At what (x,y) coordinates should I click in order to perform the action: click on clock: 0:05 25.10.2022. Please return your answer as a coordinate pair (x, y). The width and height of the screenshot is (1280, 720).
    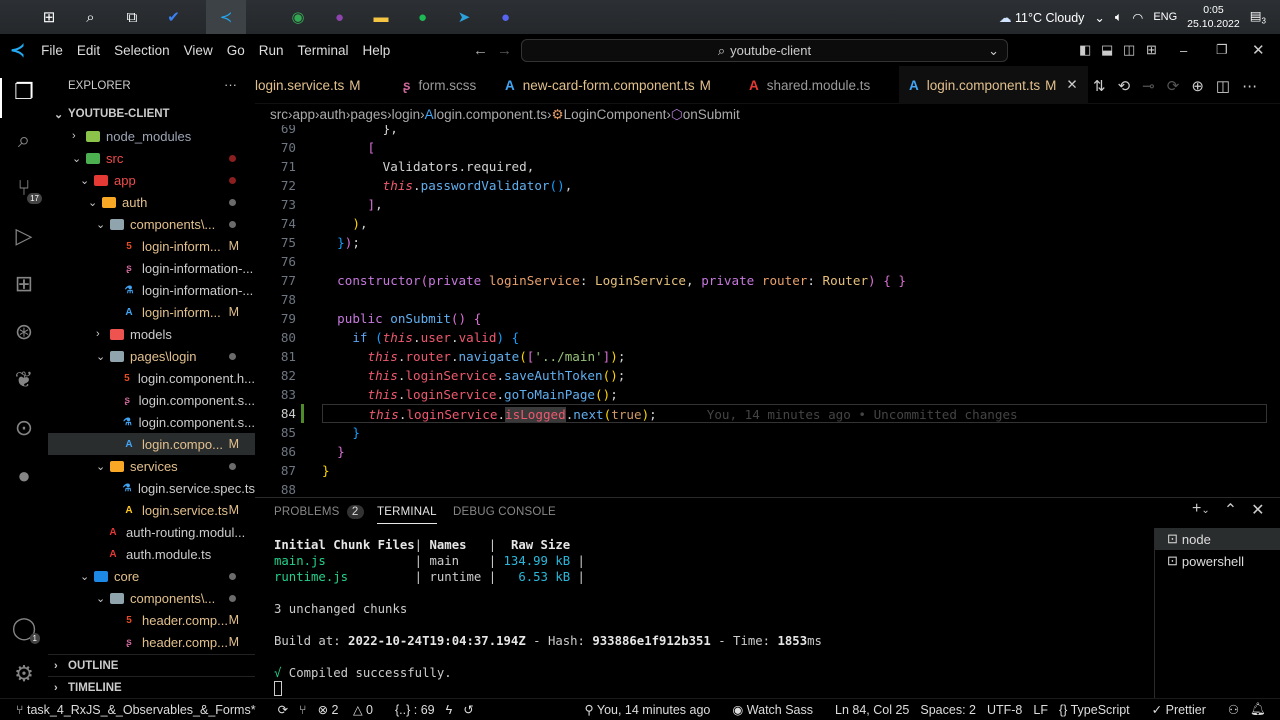
    Looking at the image, I should click on (1213, 17).